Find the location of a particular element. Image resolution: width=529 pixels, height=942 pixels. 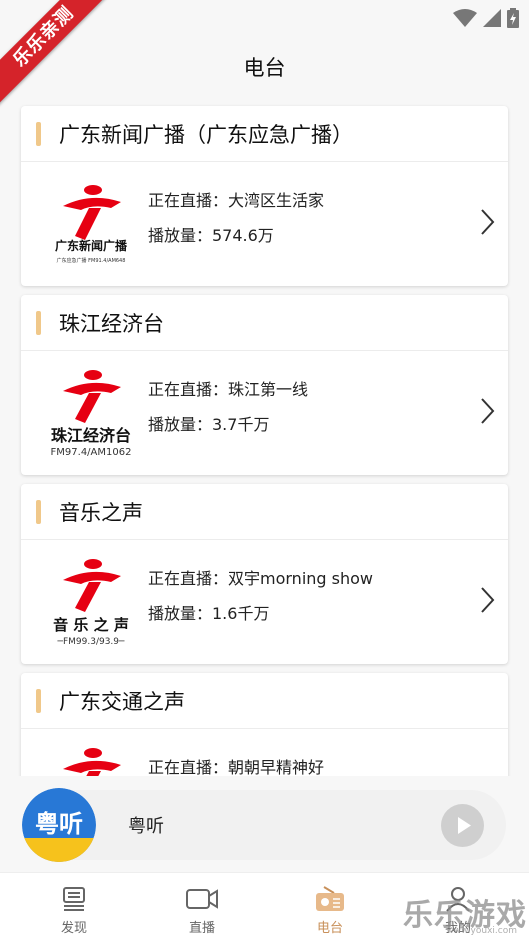

station-card-header: 广东交通之声 is located at coordinates (264, 701).